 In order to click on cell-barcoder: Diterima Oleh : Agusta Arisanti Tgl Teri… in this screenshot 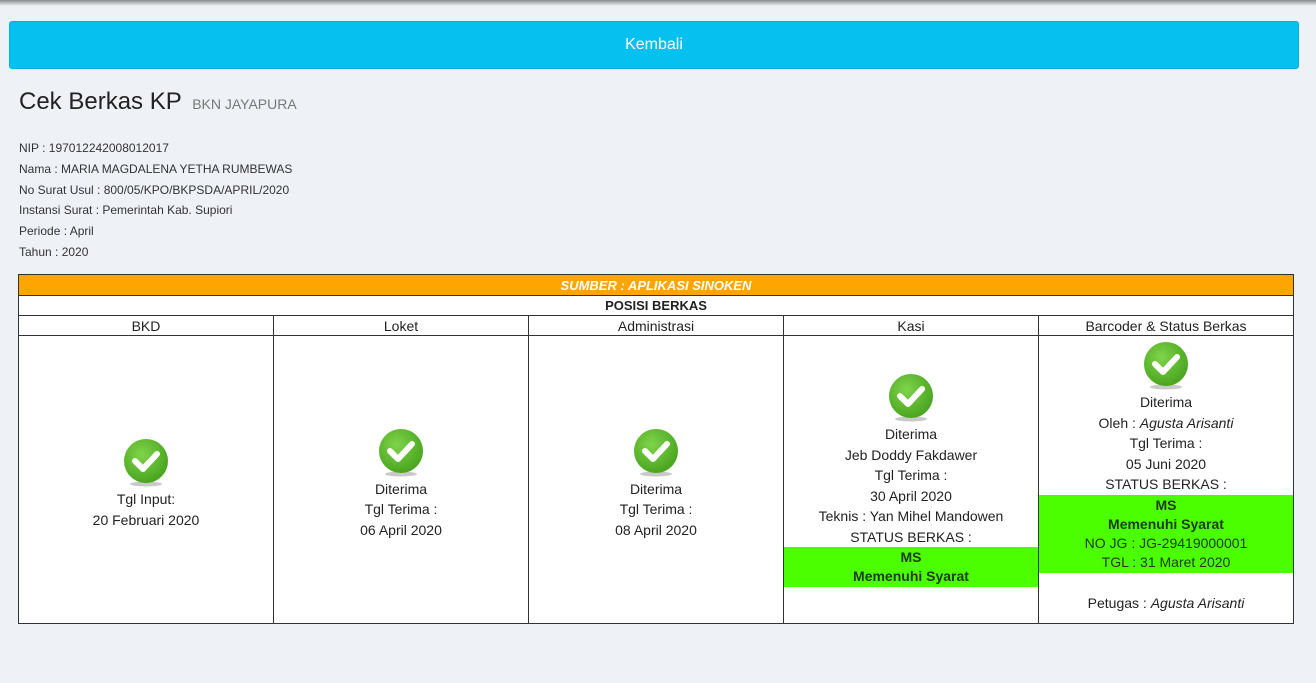, I will do `click(1166, 479)`.